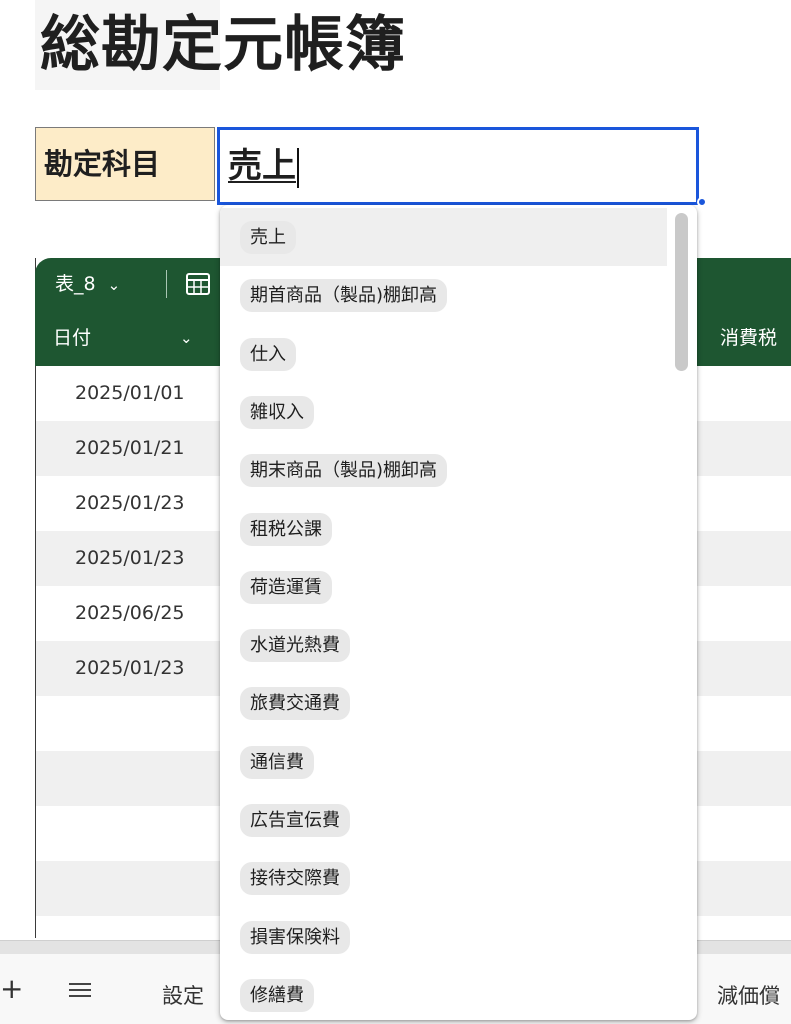  Describe the element at coordinates (130, 393) in the screenshot. I see `date-cell: 2025/01/01` at that location.